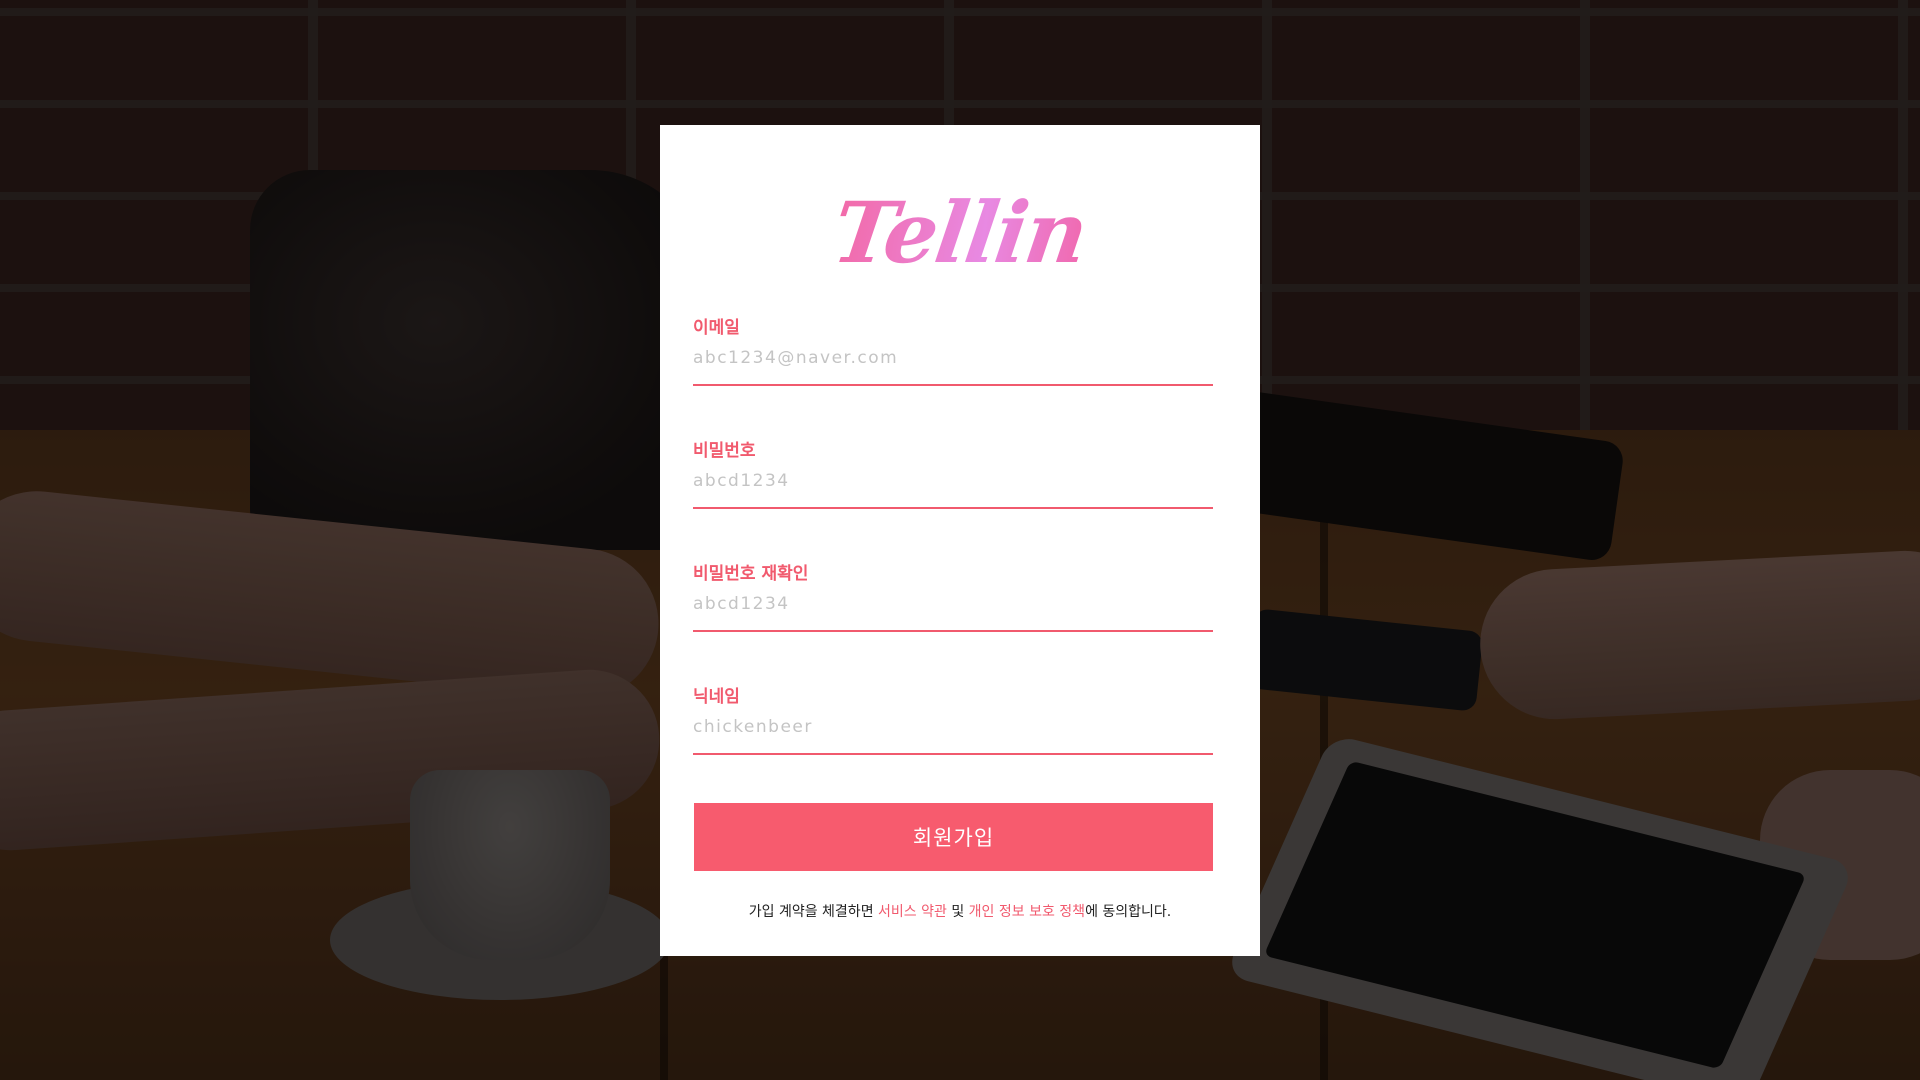 This screenshot has width=1920, height=1080. I want to click on terms-notice: 가입 계약을 체결하면 서비스 약관 및 개인 정보 보호 정책에 동의합니다., so click(960, 911).